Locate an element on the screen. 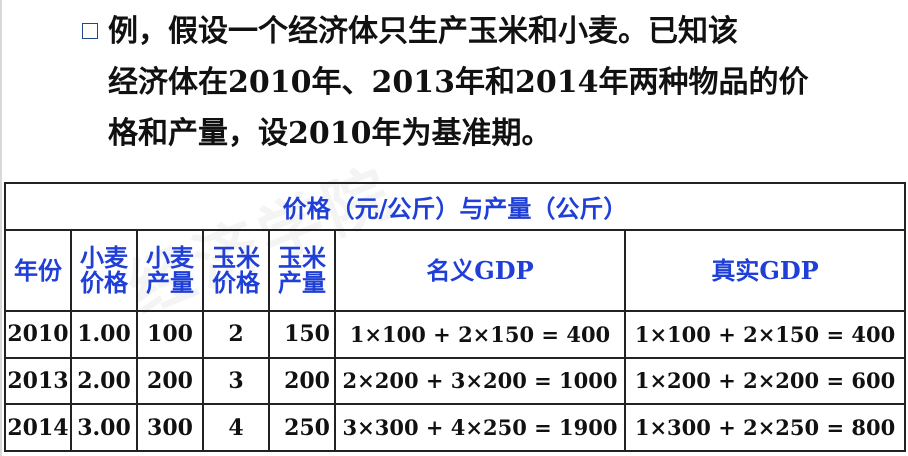  cell-corn-price: 2 is located at coordinates (236, 334).